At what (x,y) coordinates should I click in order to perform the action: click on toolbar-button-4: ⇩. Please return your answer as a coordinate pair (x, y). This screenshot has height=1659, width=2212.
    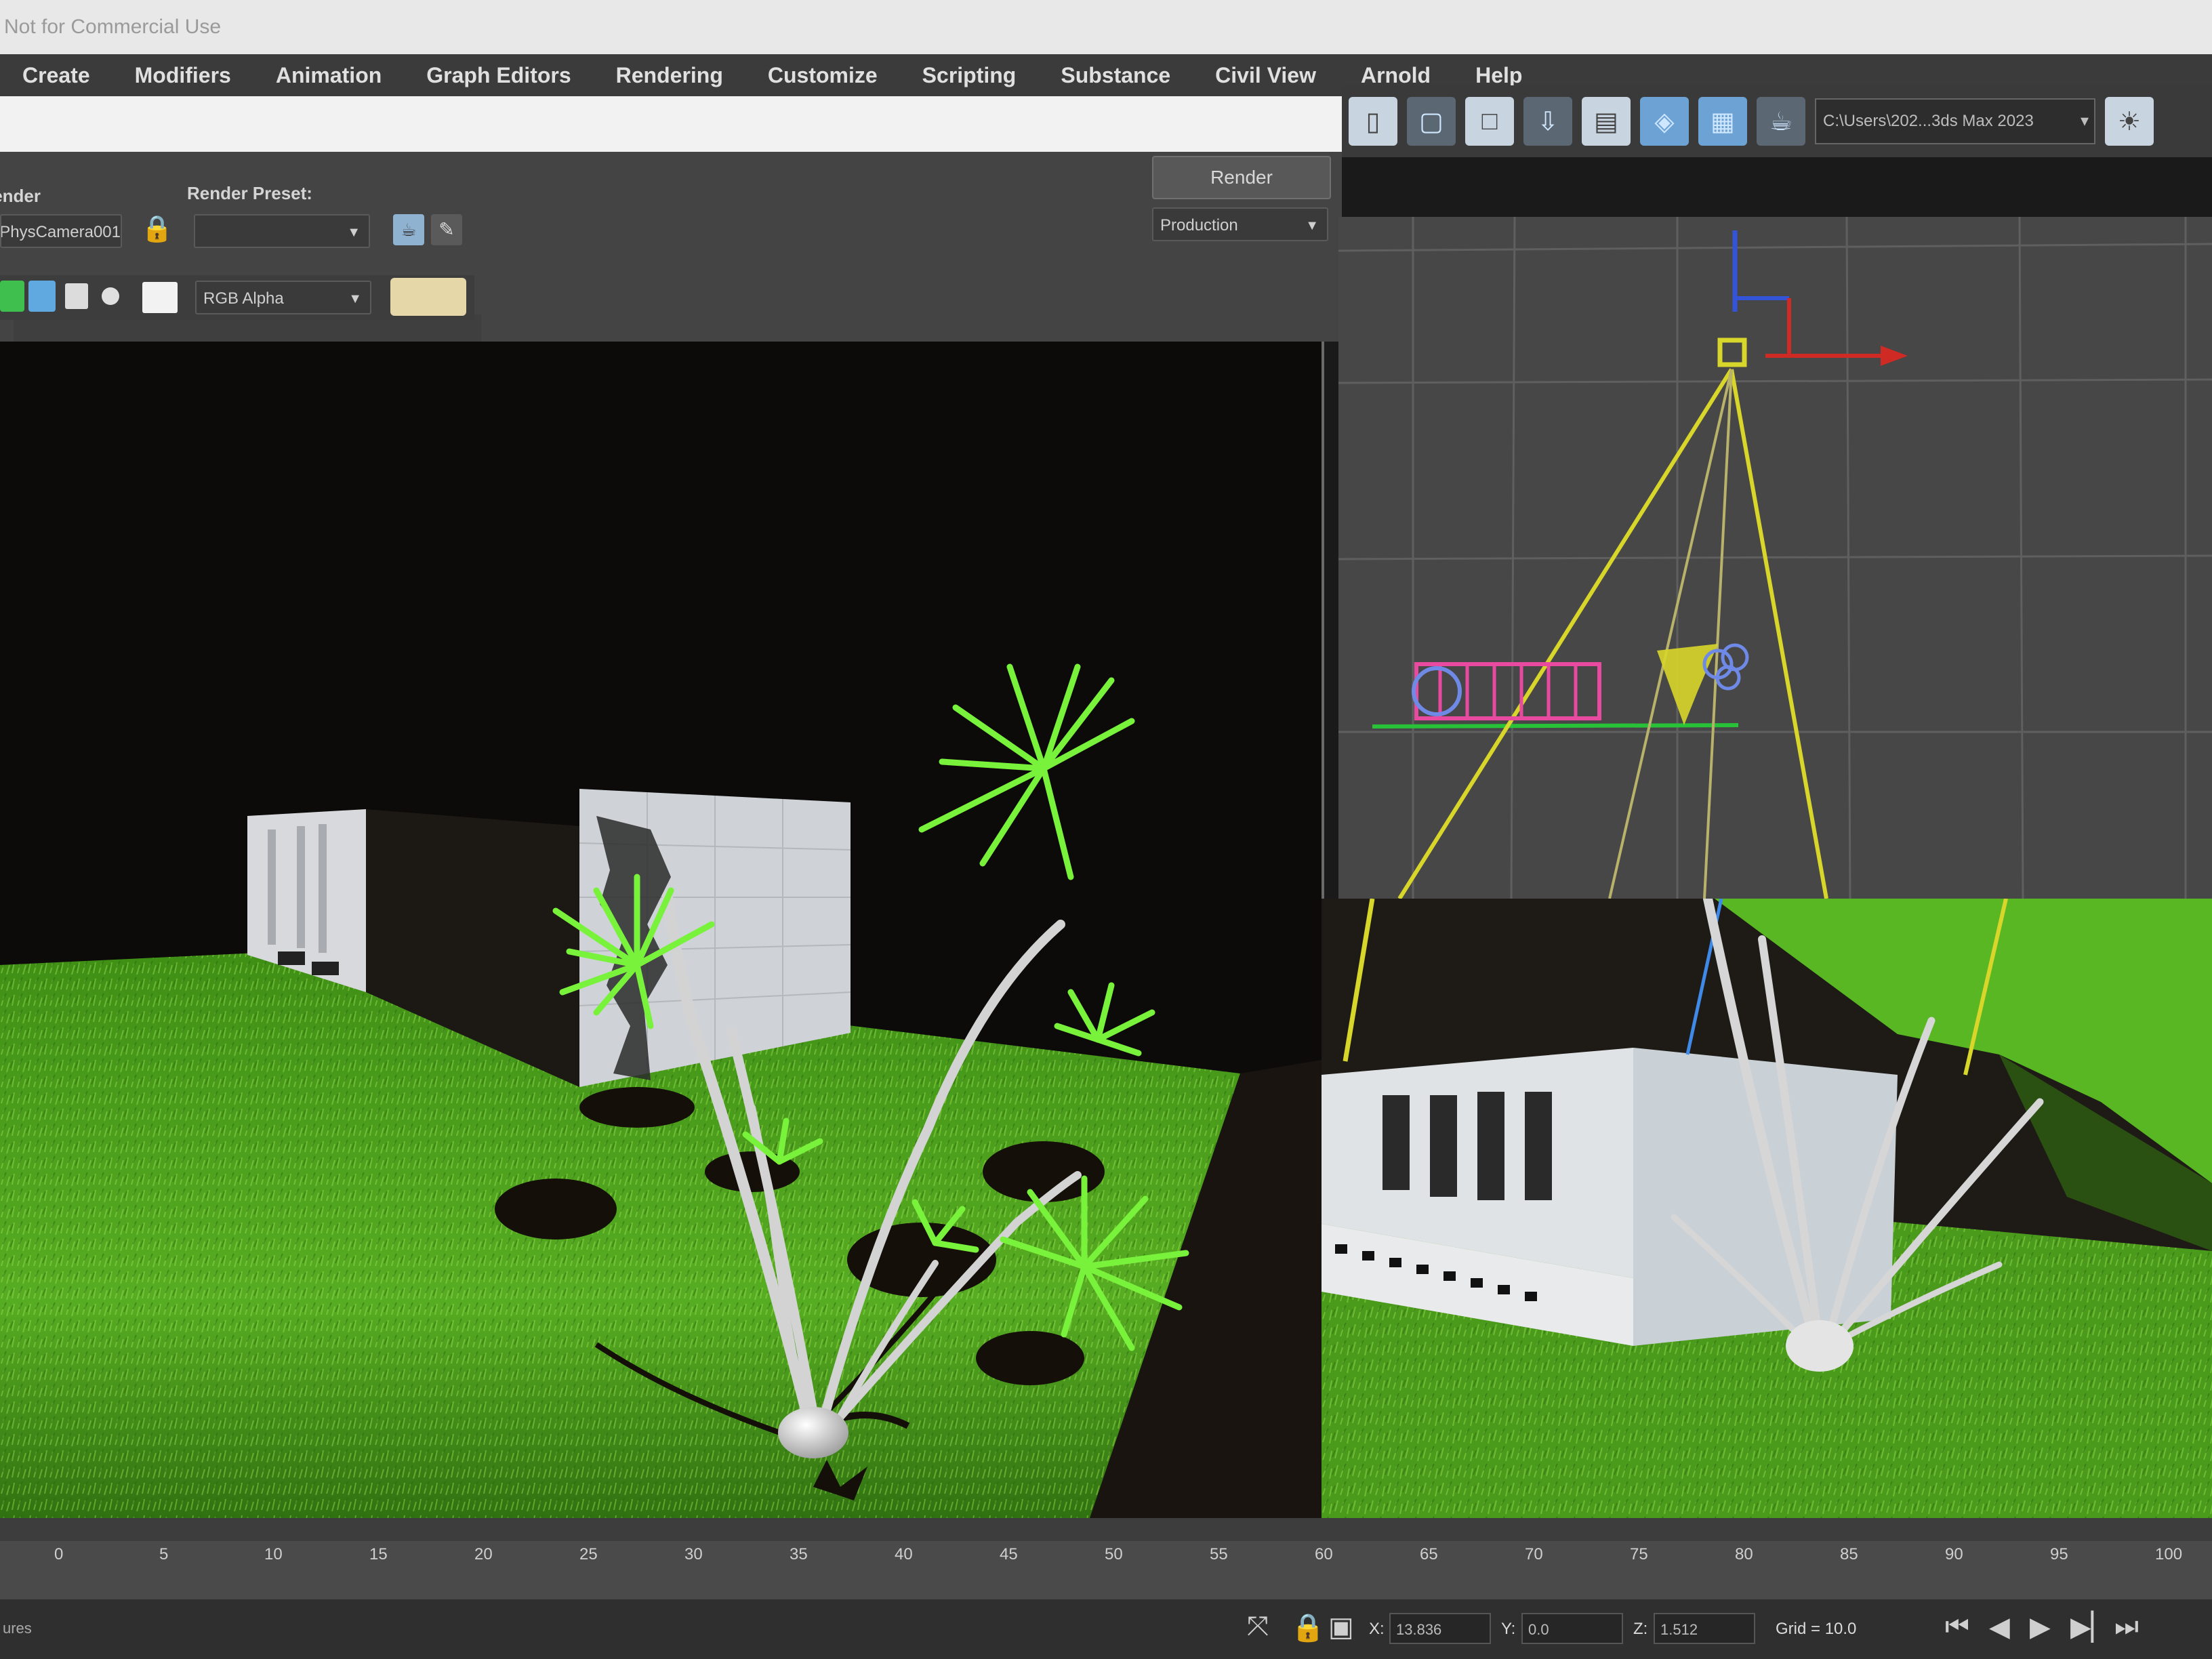
    Looking at the image, I should click on (1548, 121).